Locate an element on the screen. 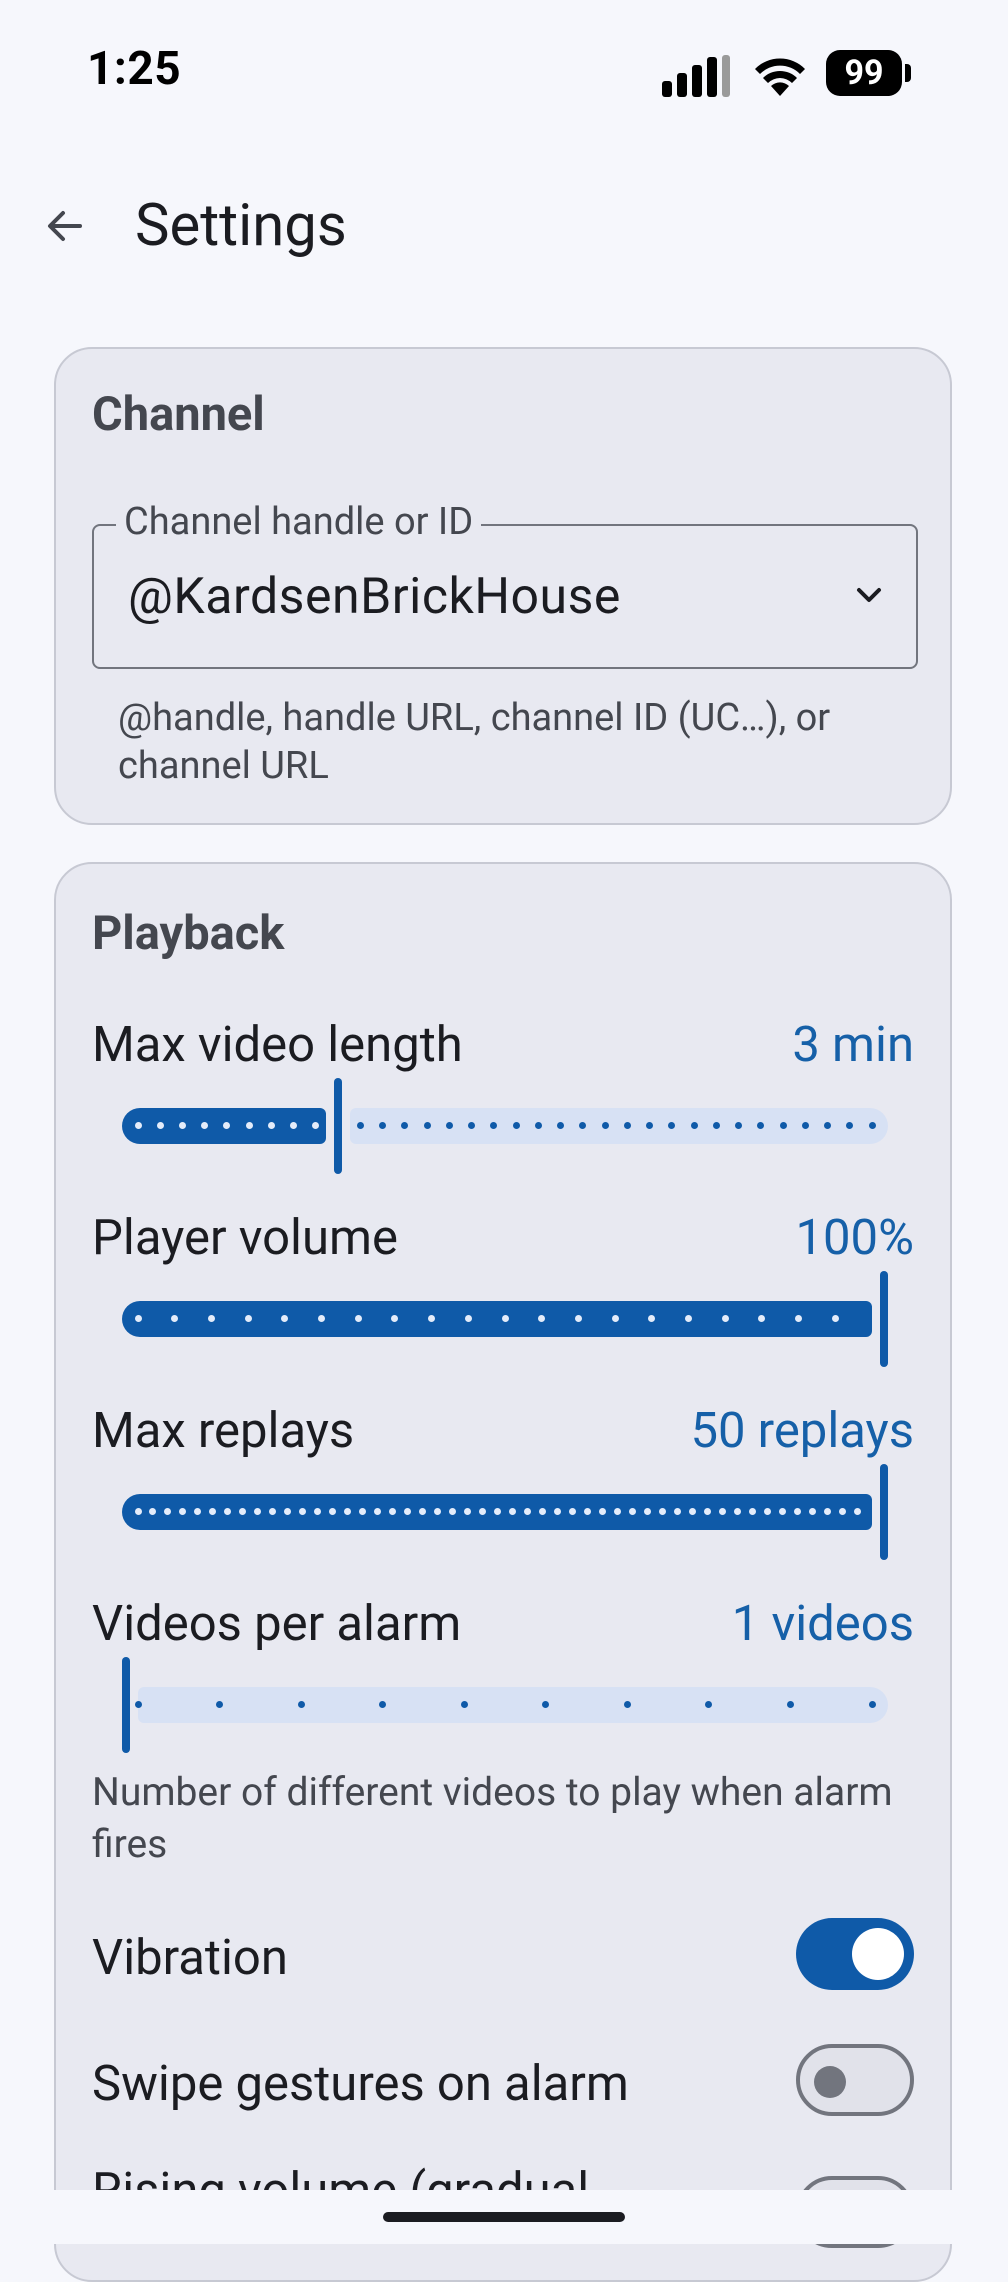  back-button is located at coordinates (64, 226).